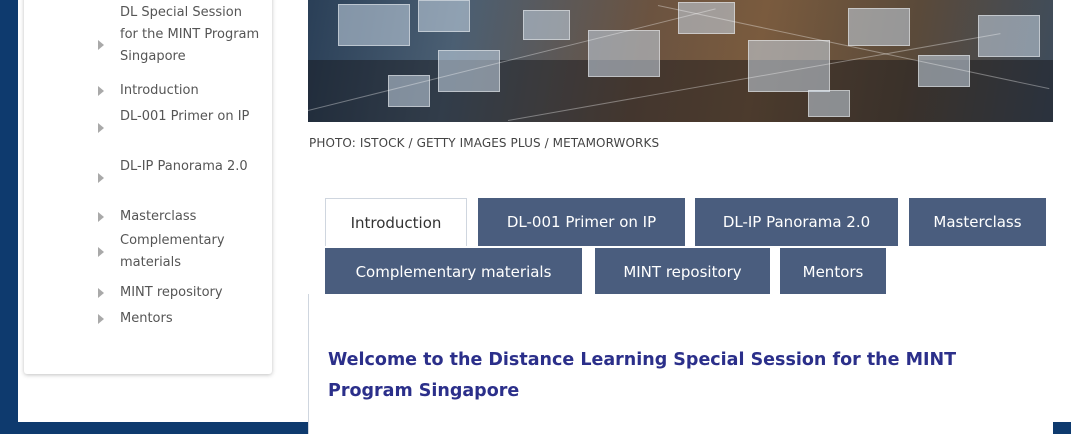  What do you see at coordinates (178, 319) in the screenshot?
I see `sidebar-item-mentors: Mentors` at bounding box center [178, 319].